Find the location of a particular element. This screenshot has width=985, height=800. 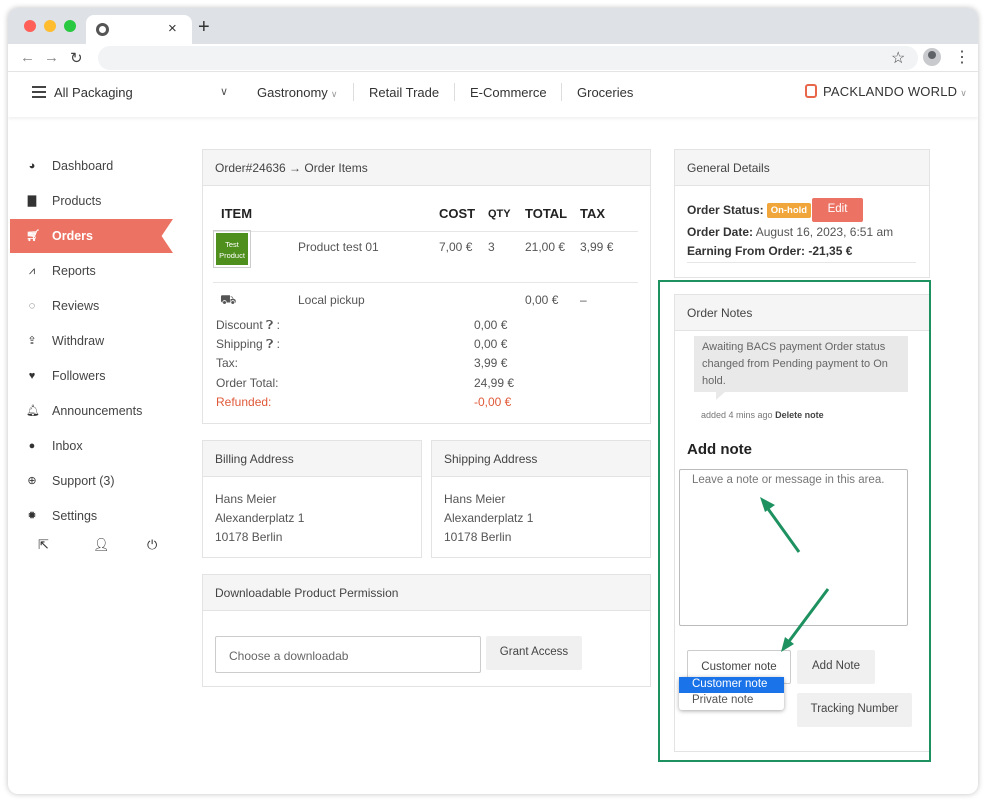

arrow-to-textarea is located at coordinates (780, 525).